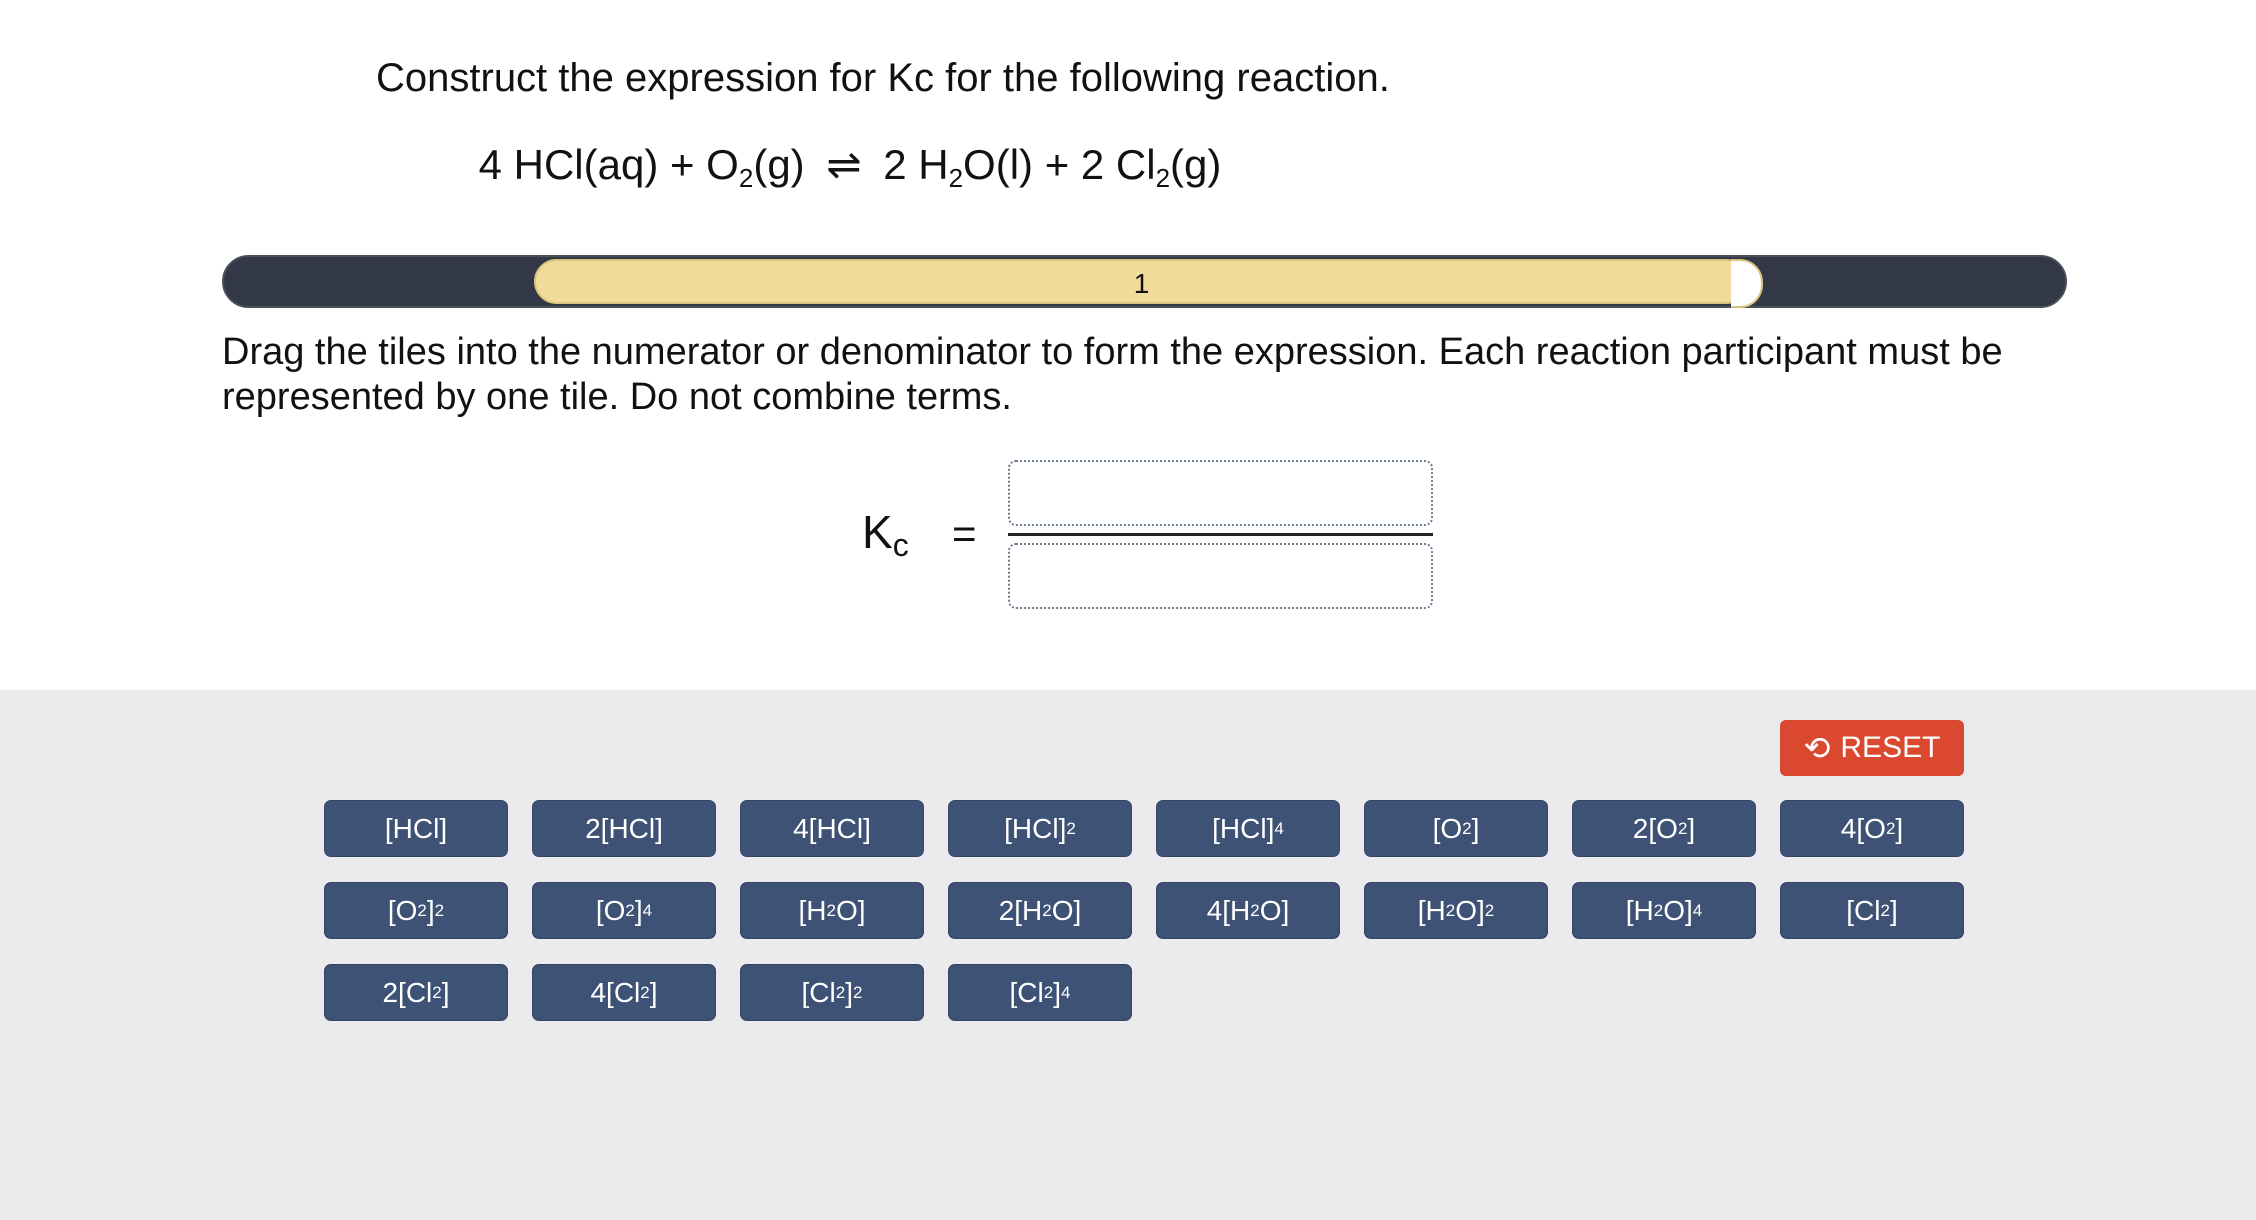  I want to click on reaction-equation: 4 HCl(aq) + O2(g) ⇌ 2 H2O(l) + 2 Cl2(g), so click(850, 167).